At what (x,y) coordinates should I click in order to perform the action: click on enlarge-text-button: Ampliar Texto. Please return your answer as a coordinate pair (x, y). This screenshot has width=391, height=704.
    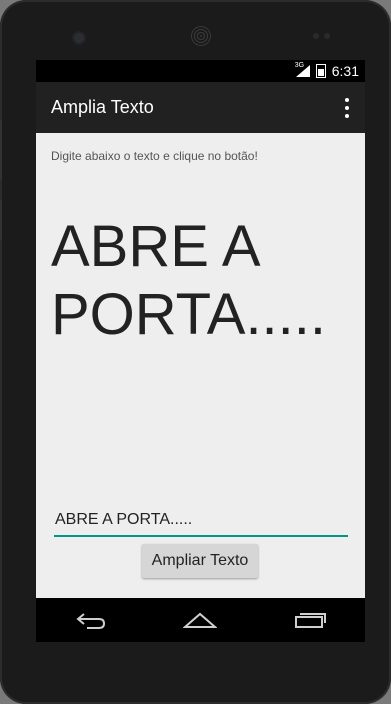
    Looking at the image, I should click on (200, 561).